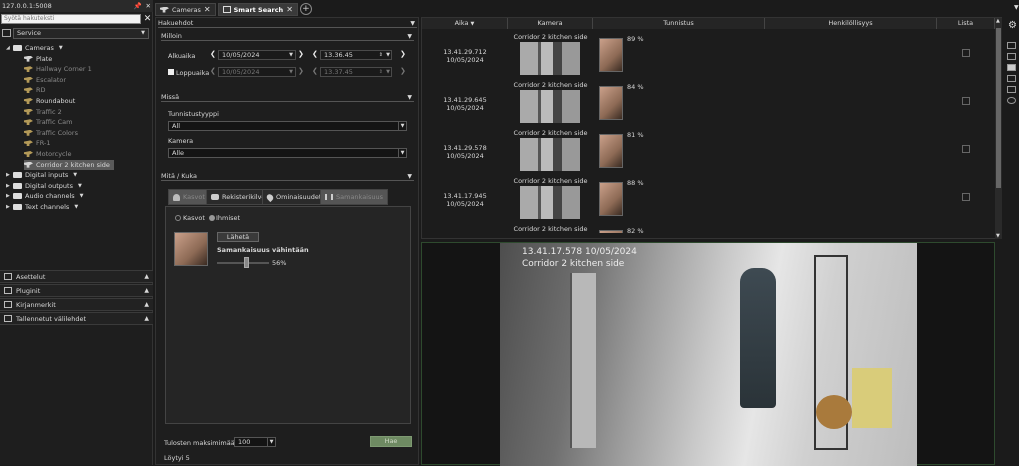  Describe the element at coordinates (1011, 45) in the screenshot. I see `layout-icon` at that location.